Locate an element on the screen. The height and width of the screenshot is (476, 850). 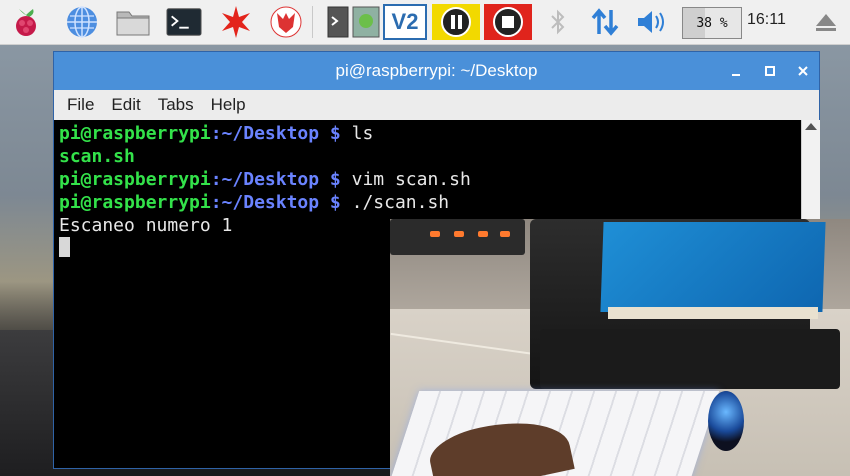
terminal-icon is located at coordinates (184, 22).